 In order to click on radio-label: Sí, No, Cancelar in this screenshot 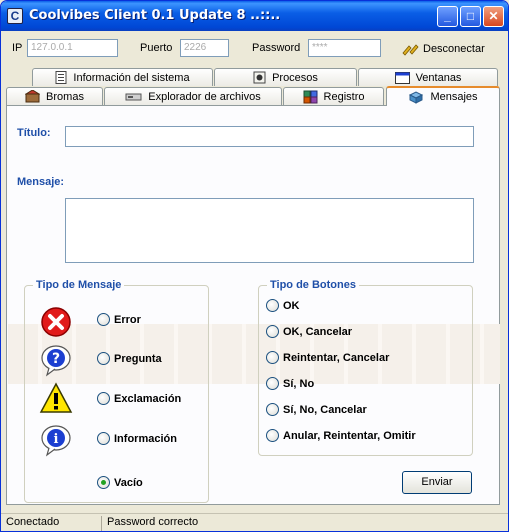, I will do `click(325, 409)`.